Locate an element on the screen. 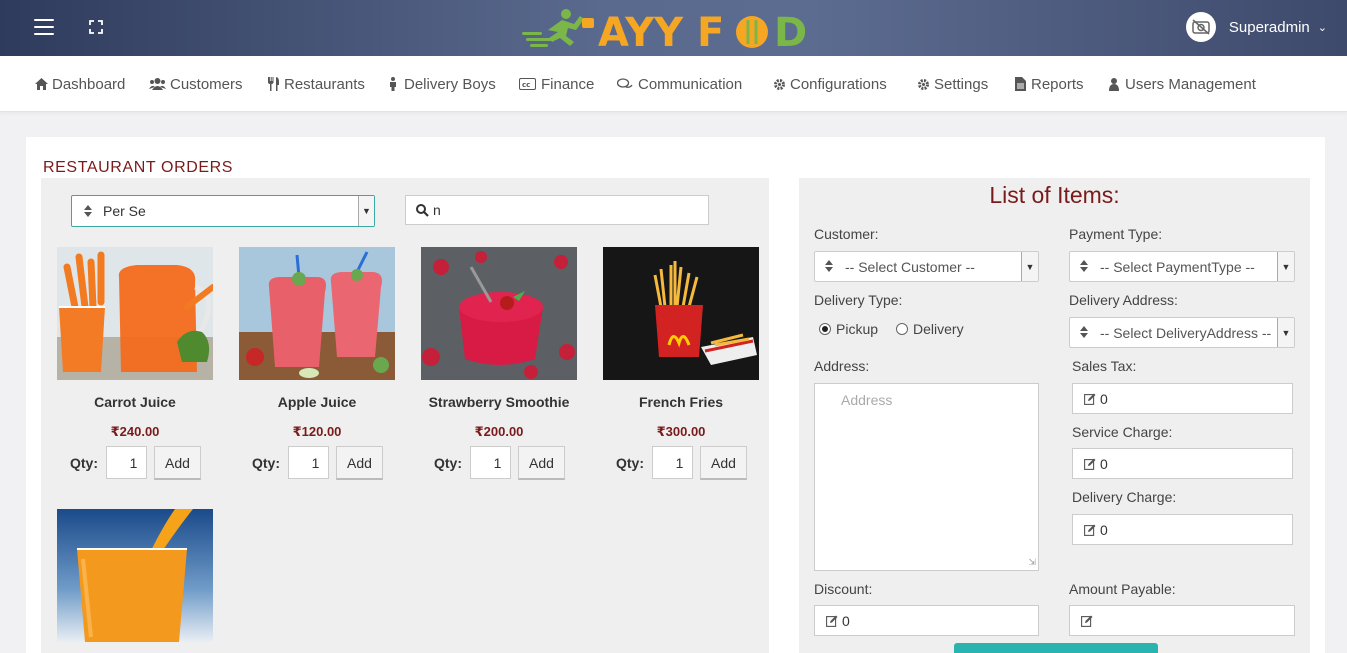 This screenshot has height=653, width=1347. nav-item-finance: cc Finance is located at coordinates (555, 84).